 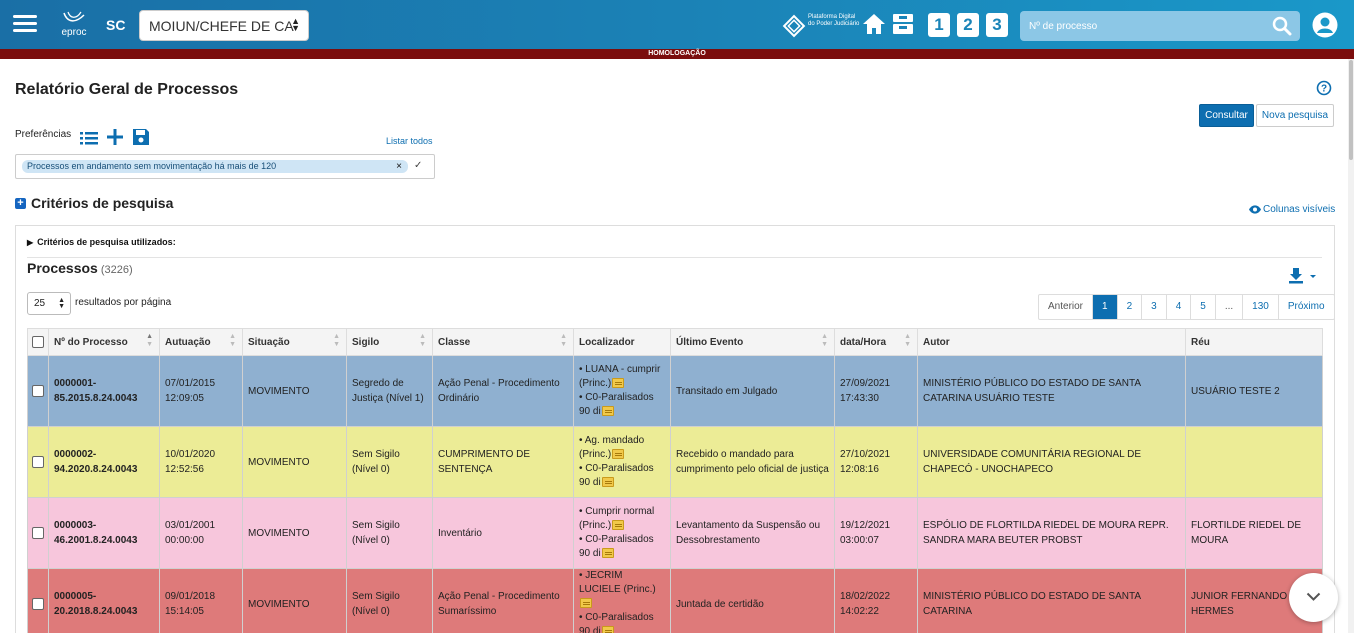 What do you see at coordinates (75, 383) in the screenshot?
I see `numero-line: 0000001-` at bounding box center [75, 383].